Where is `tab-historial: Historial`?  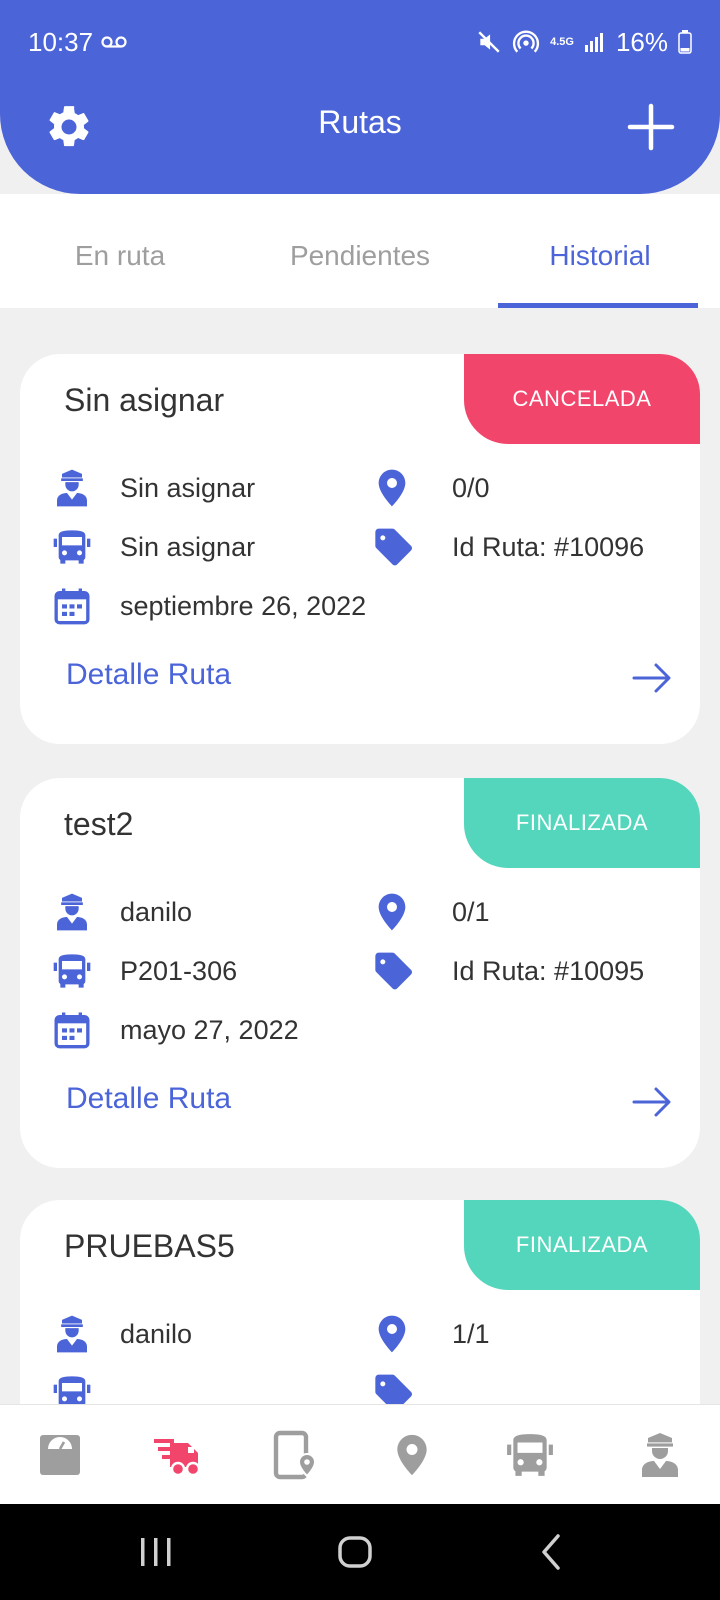 tab-historial: Historial is located at coordinates (600, 256).